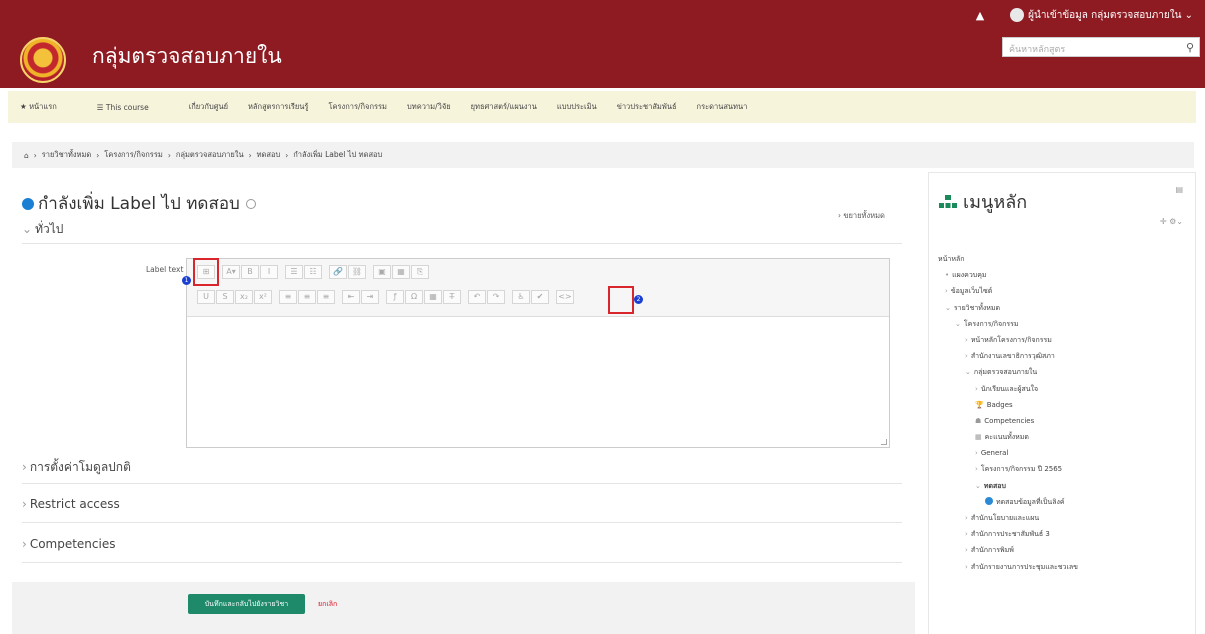  Describe the element at coordinates (1012, 356) in the screenshot. I see `menu-item-label: สำนักงานเลขาธิการวุฒิสภา` at that location.